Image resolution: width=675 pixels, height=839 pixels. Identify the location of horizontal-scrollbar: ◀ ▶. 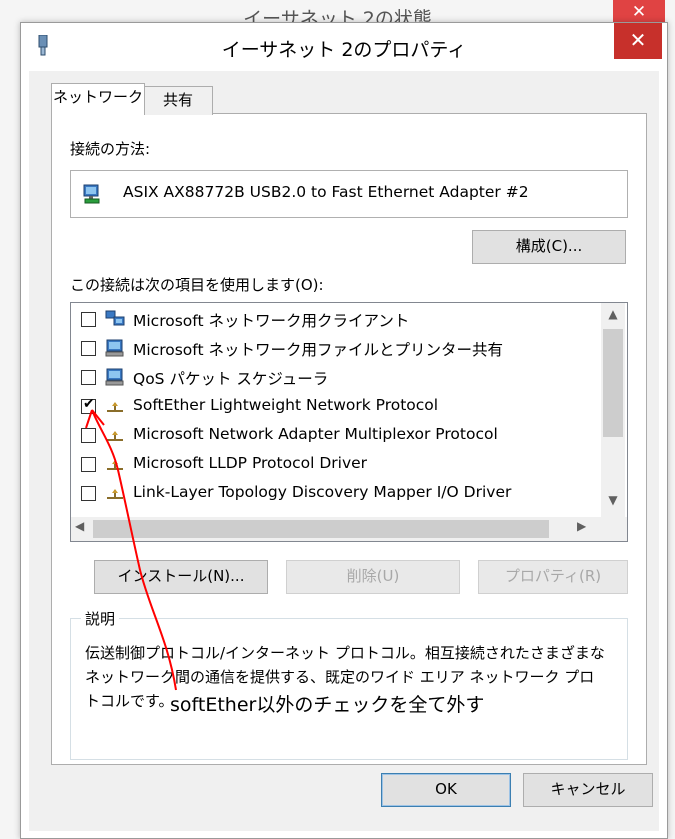
(349, 529).